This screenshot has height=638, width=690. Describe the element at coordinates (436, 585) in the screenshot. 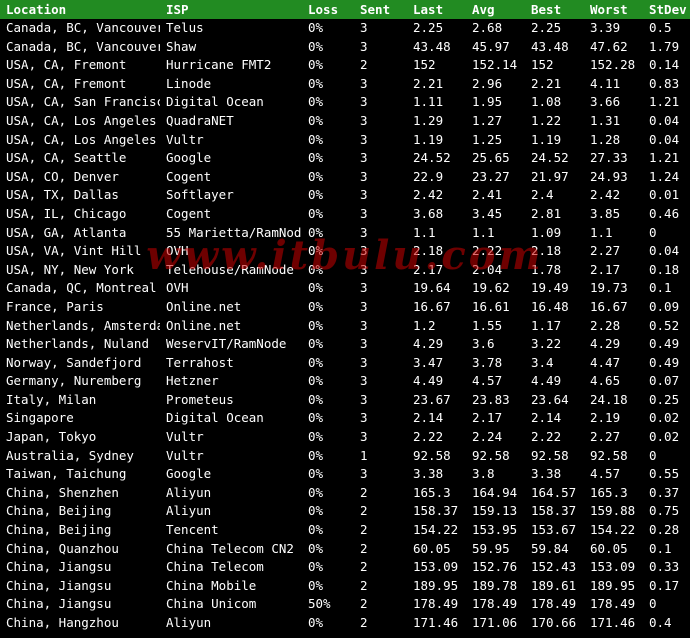

I see `cell-last: 189.95` at that location.